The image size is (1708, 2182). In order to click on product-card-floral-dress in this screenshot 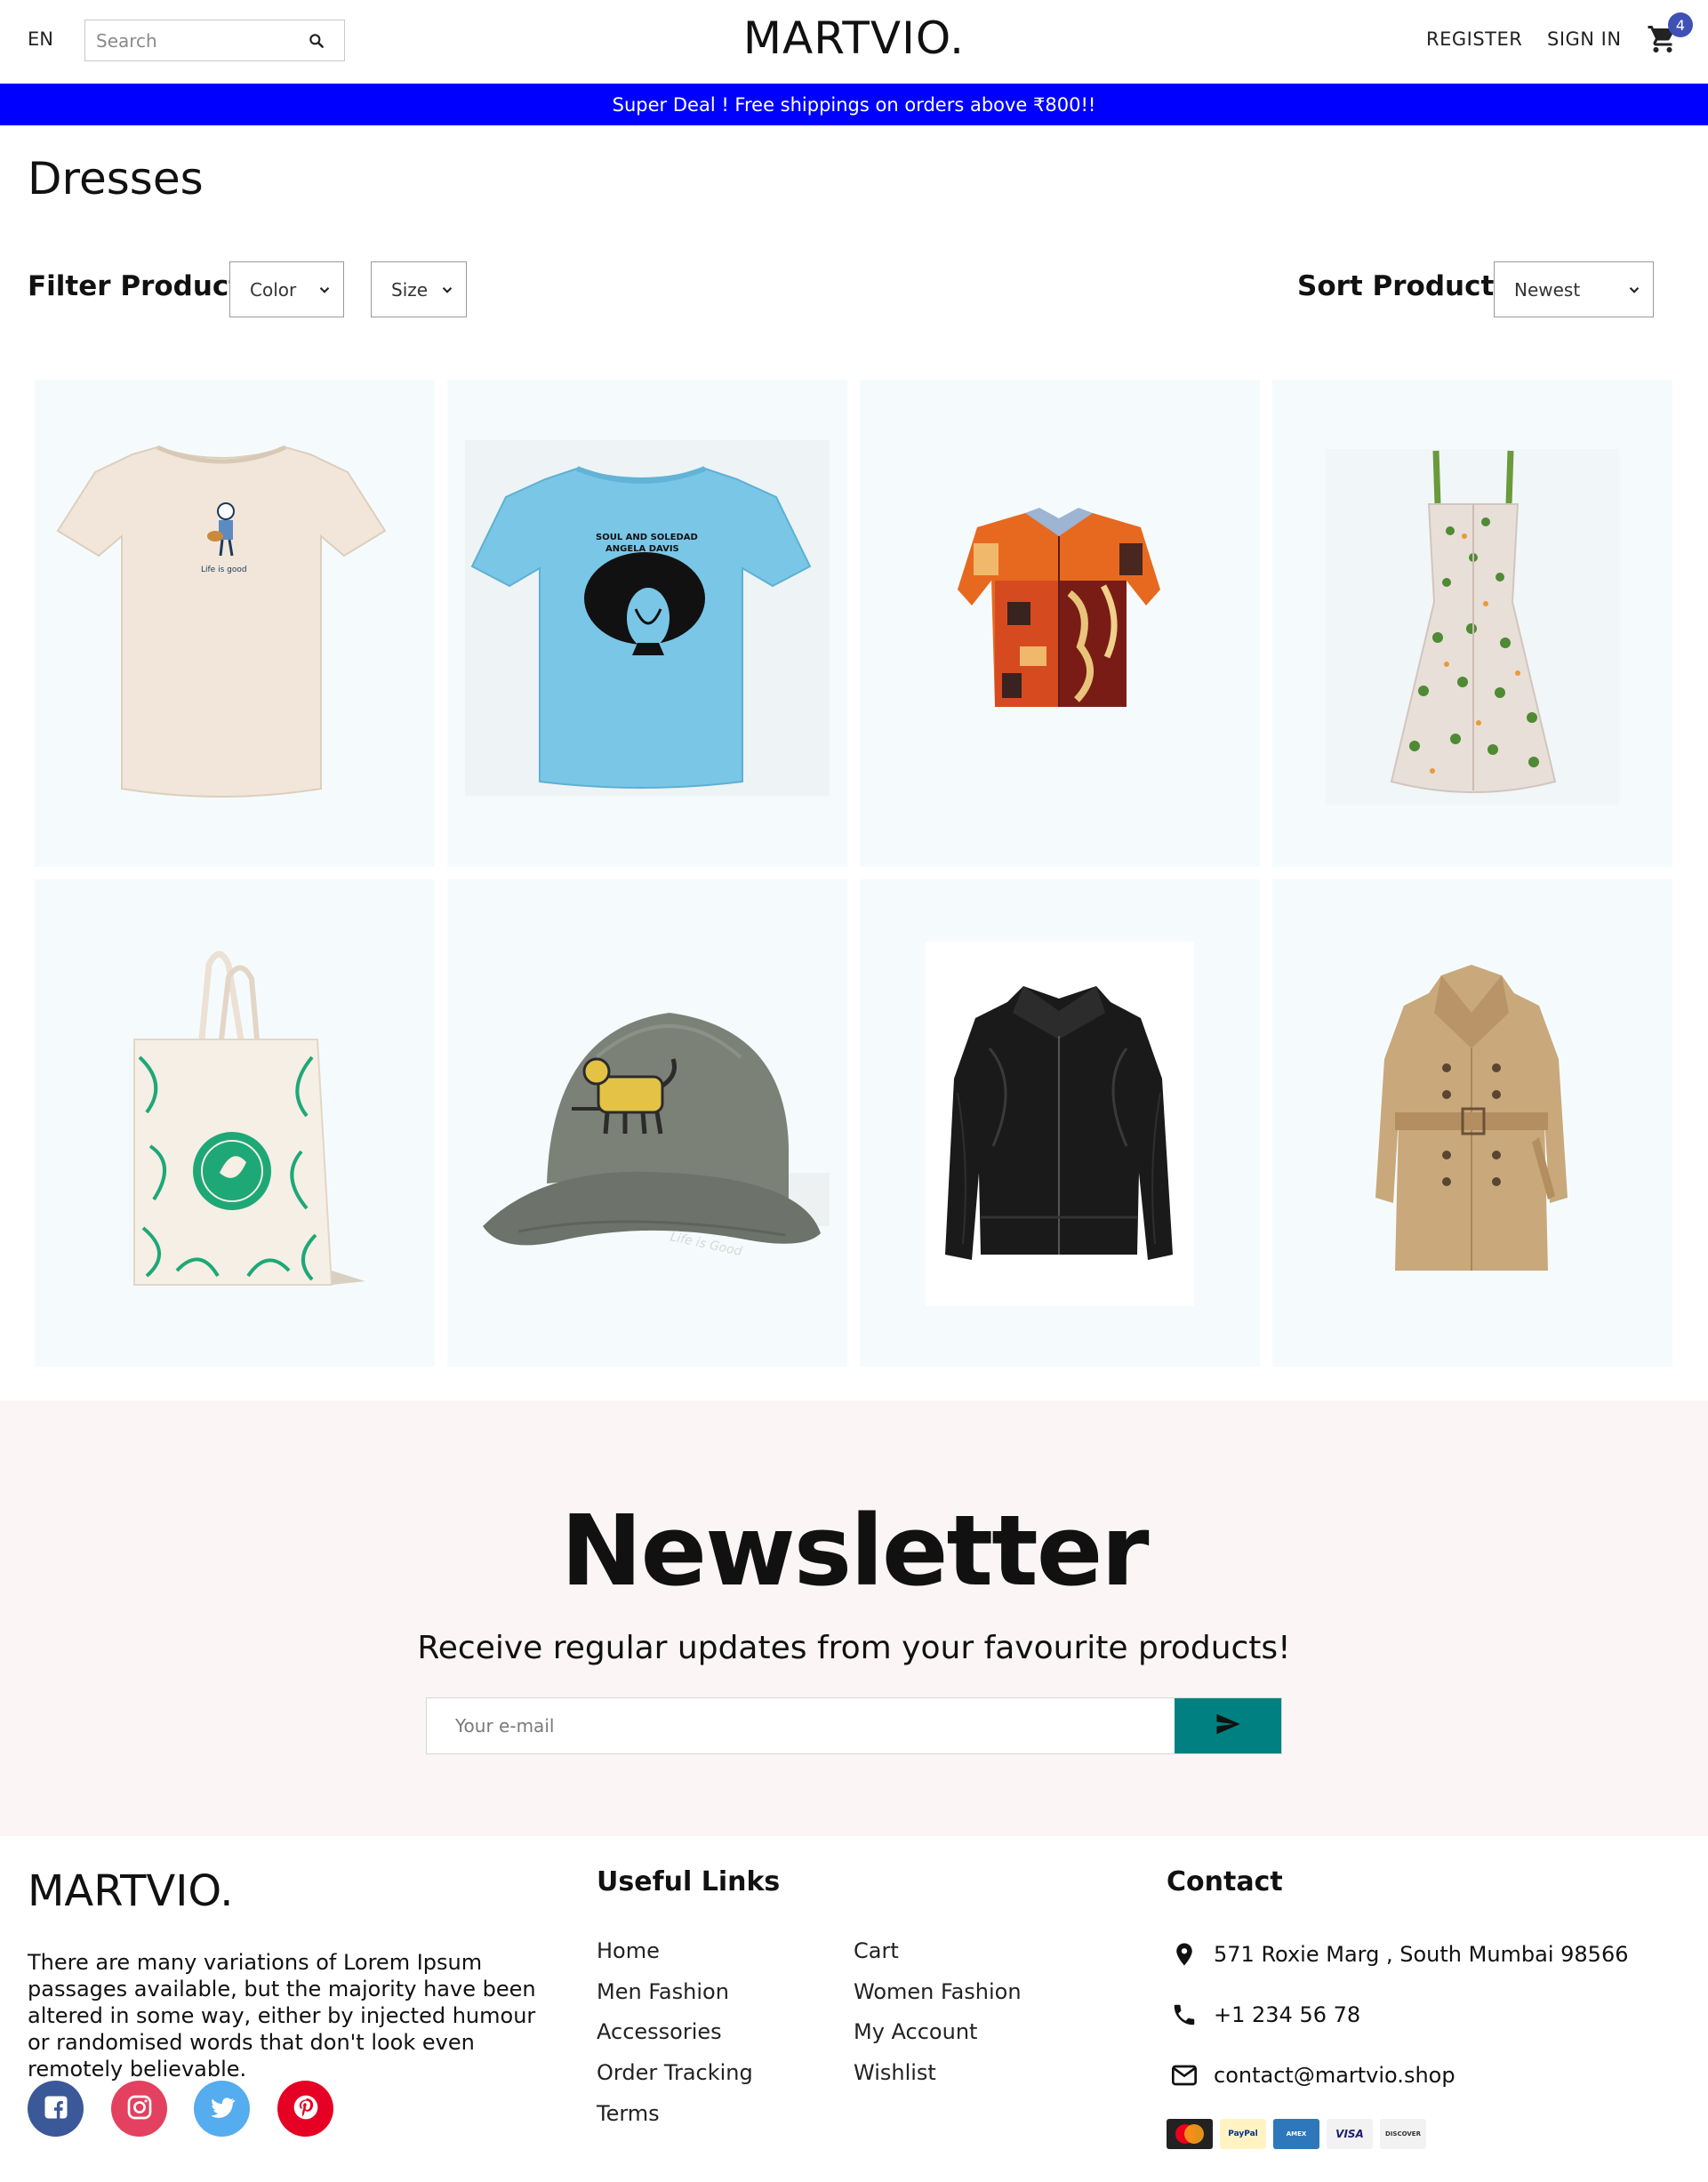, I will do `click(1472, 624)`.